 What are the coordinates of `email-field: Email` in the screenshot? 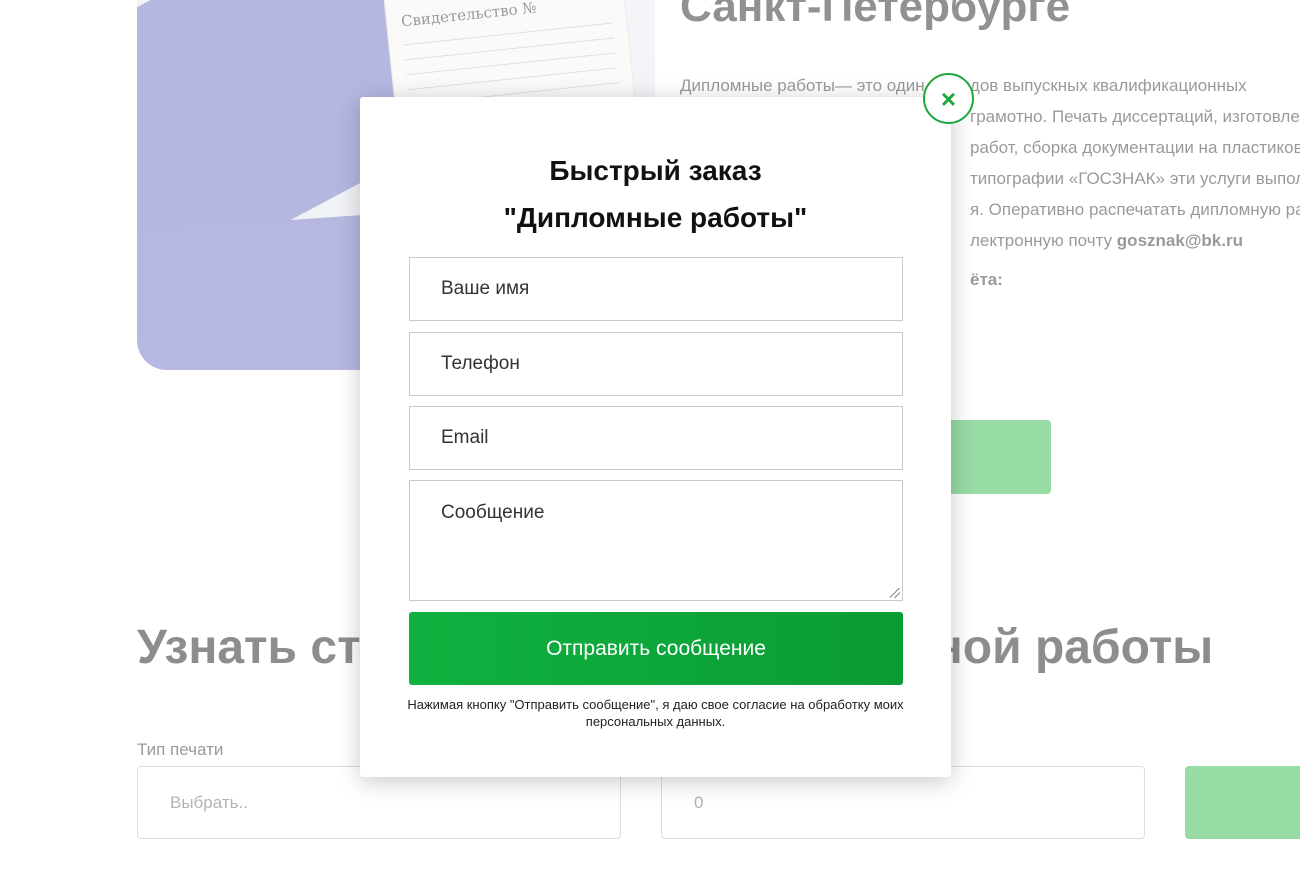 It's located at (656, 438).